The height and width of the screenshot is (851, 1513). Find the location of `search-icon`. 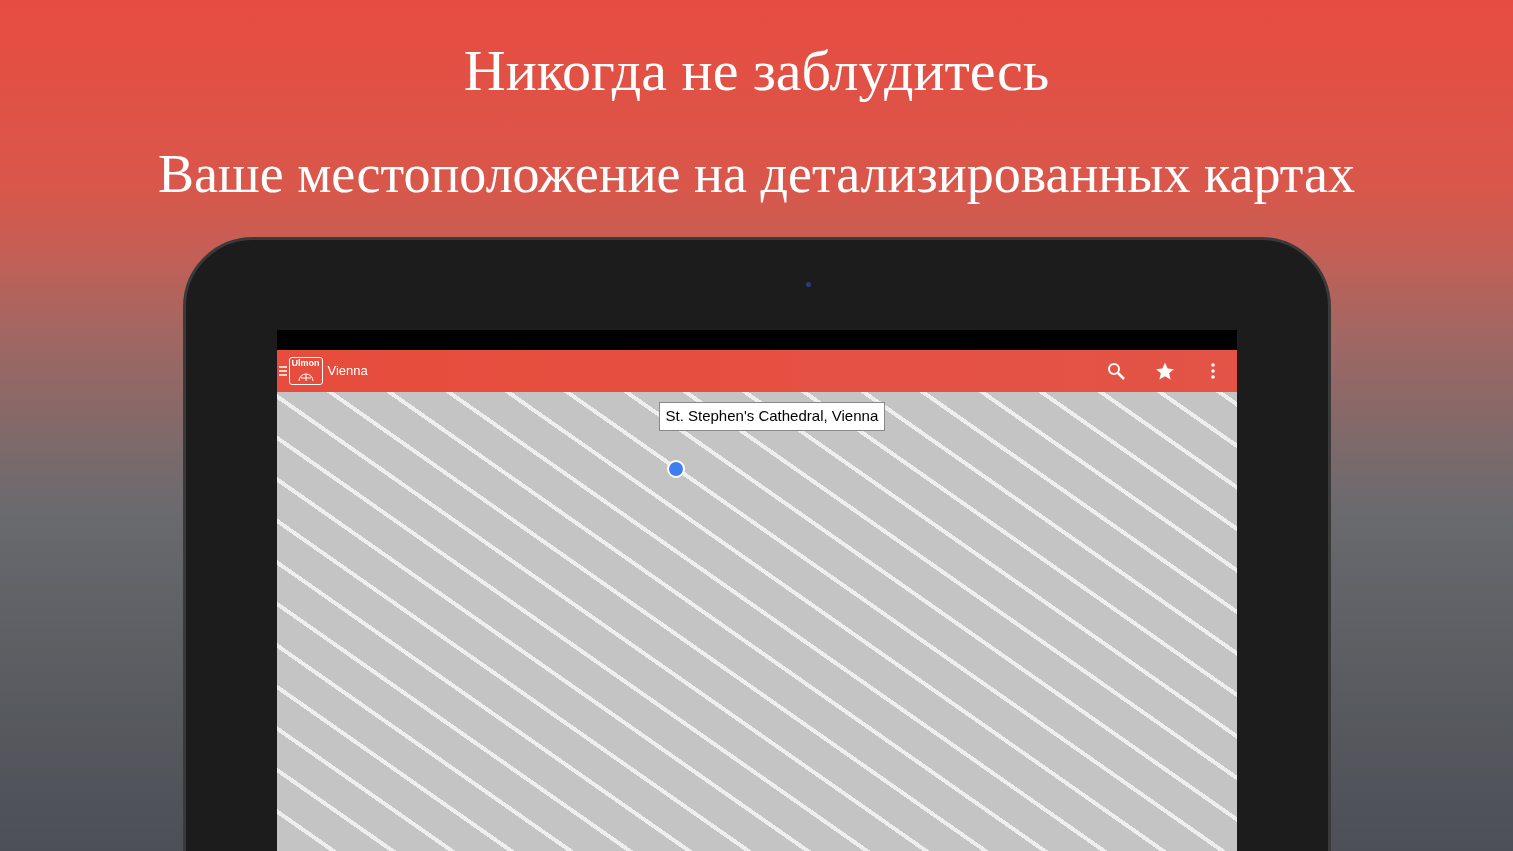

search-icon is located at coordinates (1115, 371).